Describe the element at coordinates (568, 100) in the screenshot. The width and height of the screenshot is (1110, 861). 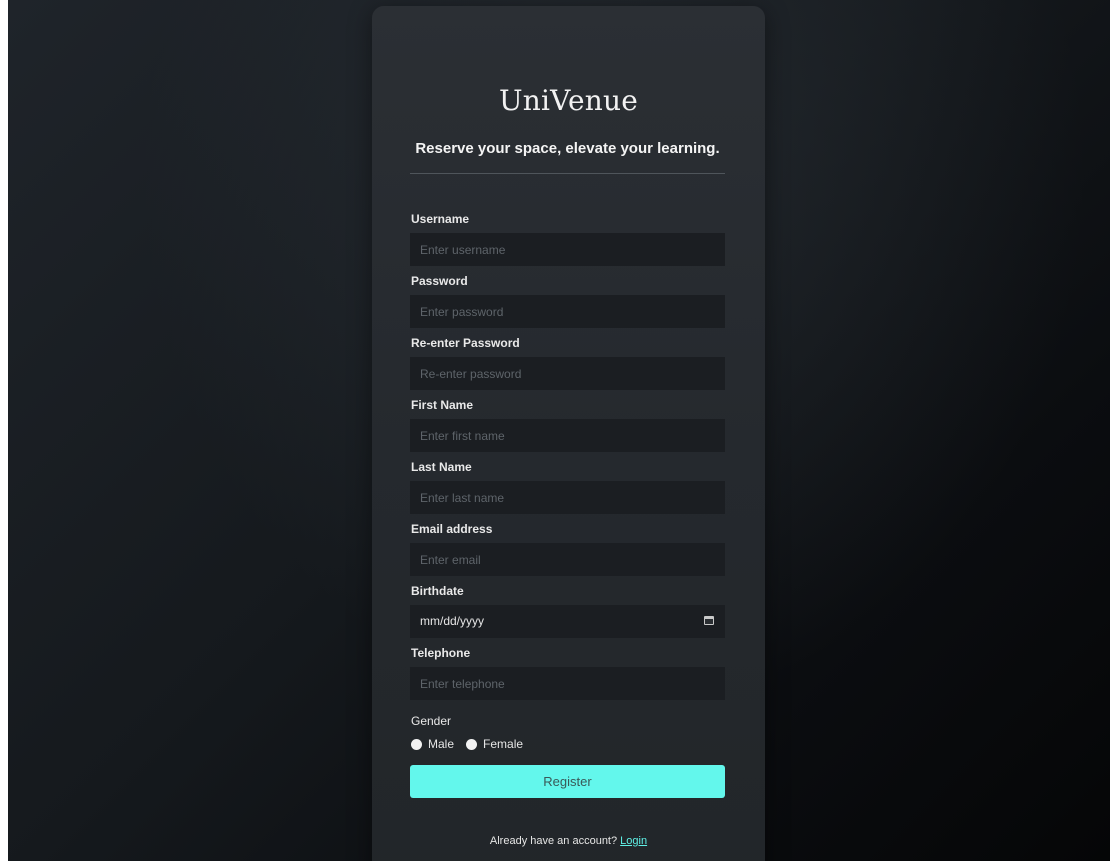
I see `app-title: UniVenue` at that location.